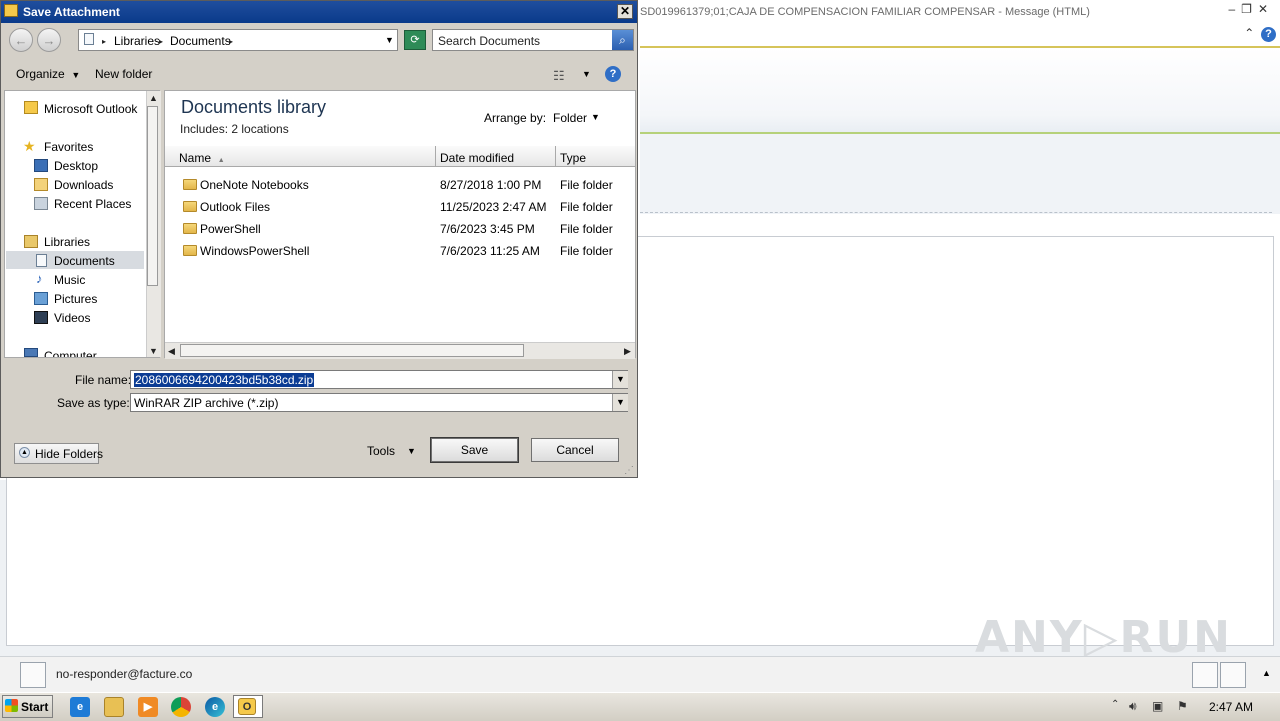 The image size is (1280, 721). Describe the element at coordinates (215, 707) in the screenshot. I see `edge-icon: e` at that location.